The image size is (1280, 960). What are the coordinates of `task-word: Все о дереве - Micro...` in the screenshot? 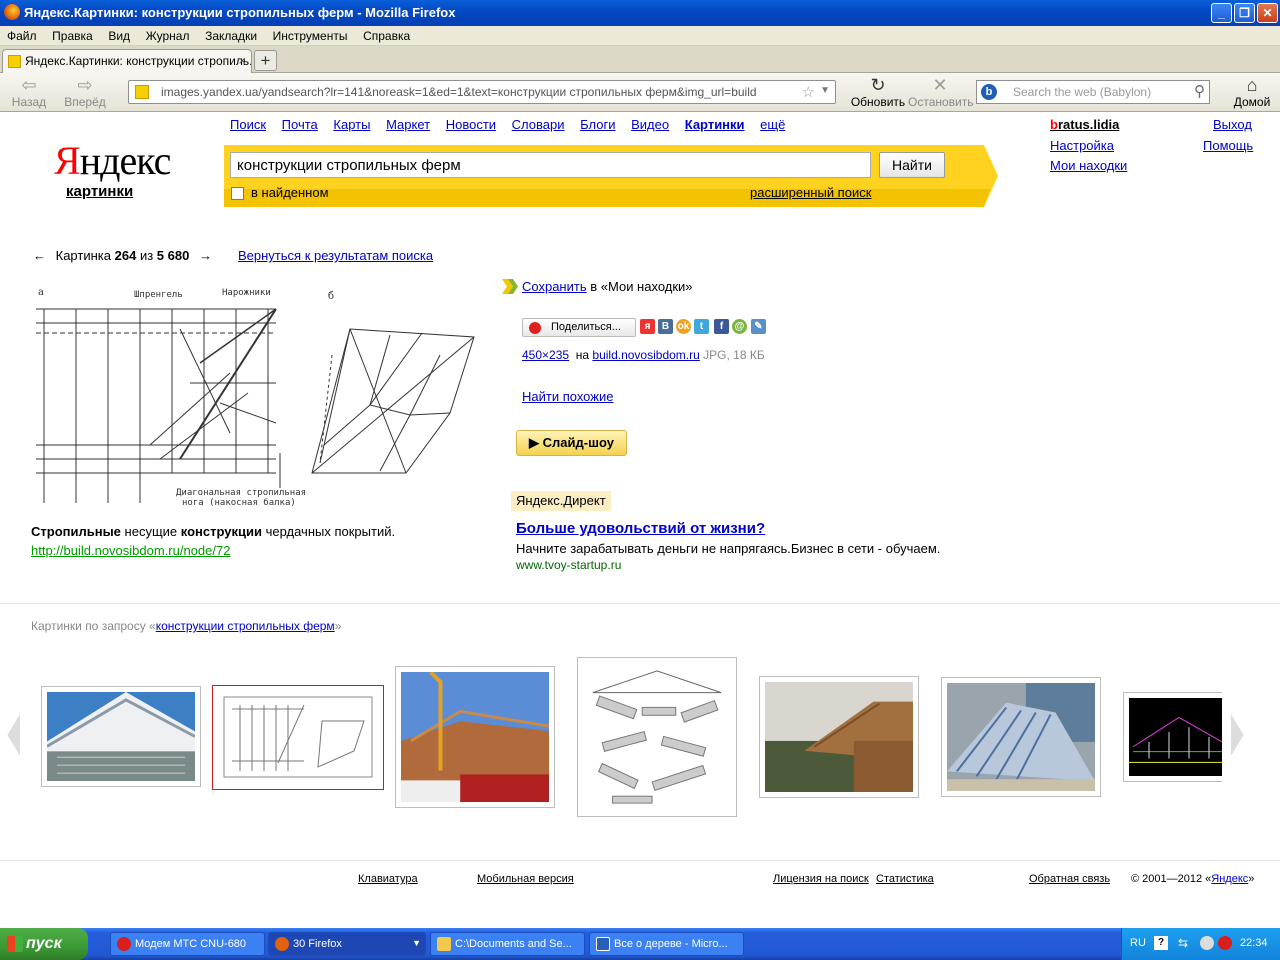 It's located at (666, 944).